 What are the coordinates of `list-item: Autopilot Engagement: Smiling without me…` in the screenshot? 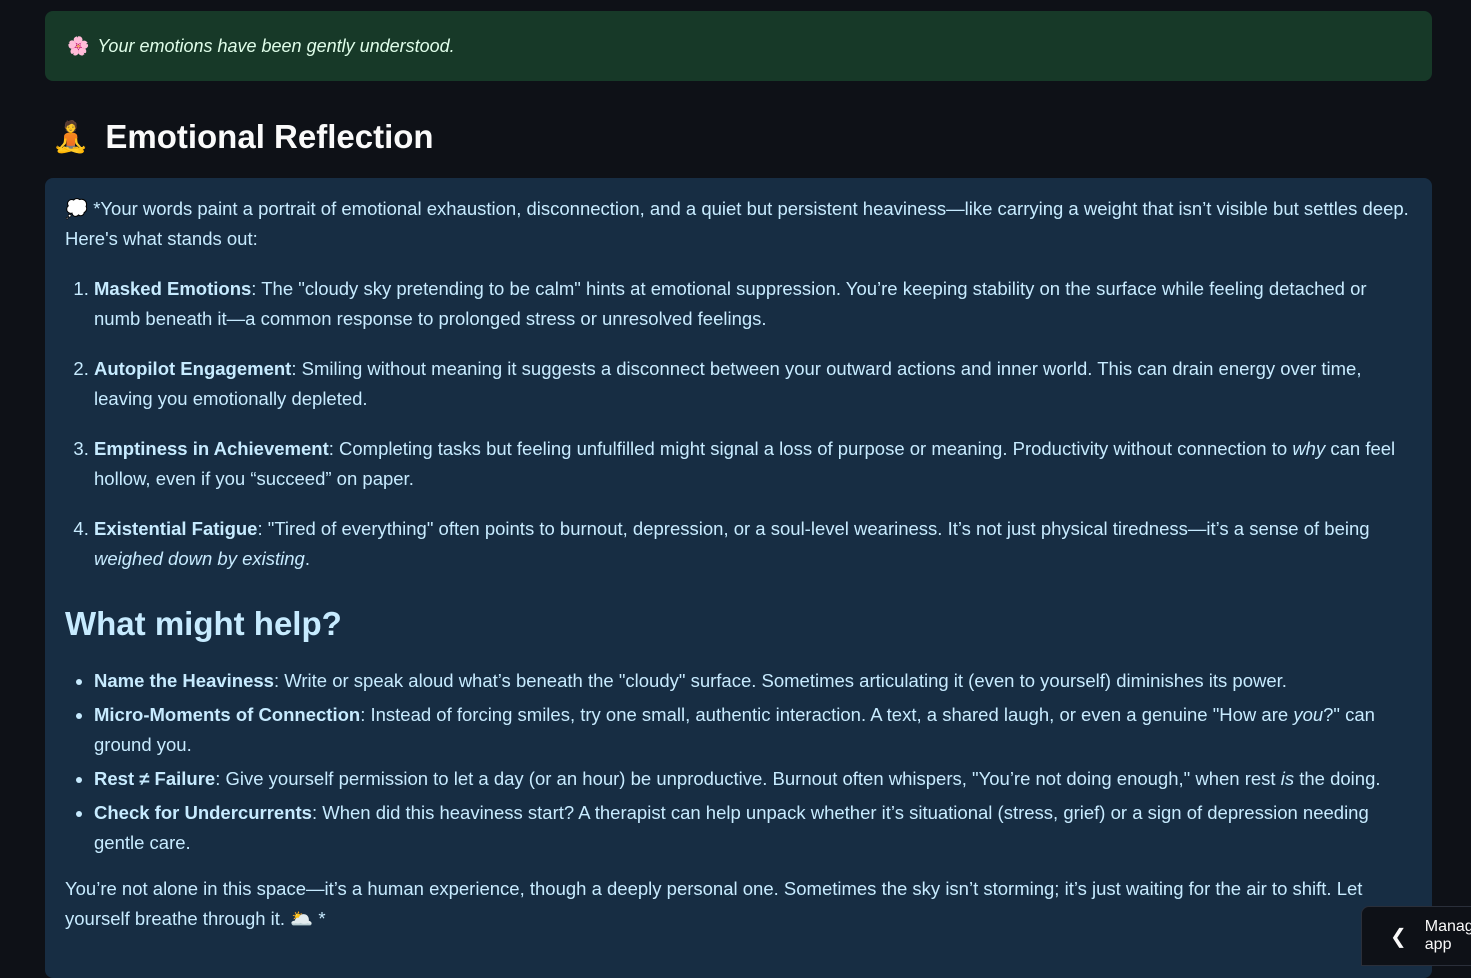 It's located at (753, 384).